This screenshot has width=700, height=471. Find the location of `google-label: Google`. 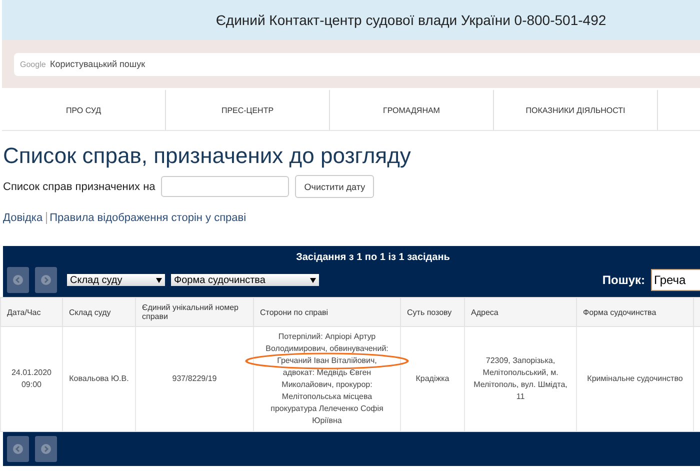

google-label: Google is located at coordinates (33, 64).